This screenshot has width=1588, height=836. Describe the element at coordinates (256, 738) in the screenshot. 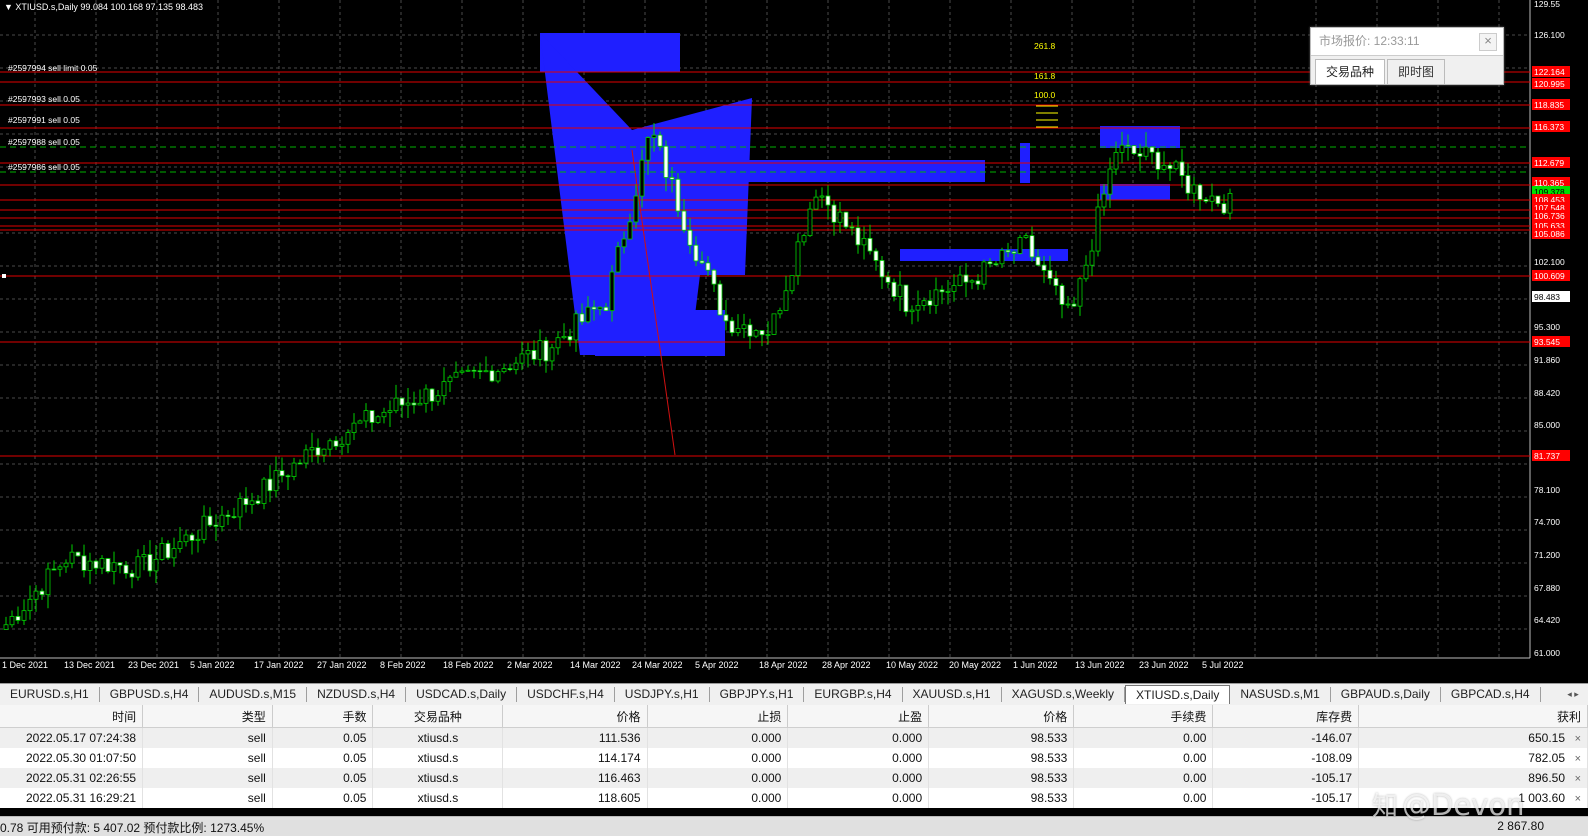

I see `table-cell: sell` at that location.